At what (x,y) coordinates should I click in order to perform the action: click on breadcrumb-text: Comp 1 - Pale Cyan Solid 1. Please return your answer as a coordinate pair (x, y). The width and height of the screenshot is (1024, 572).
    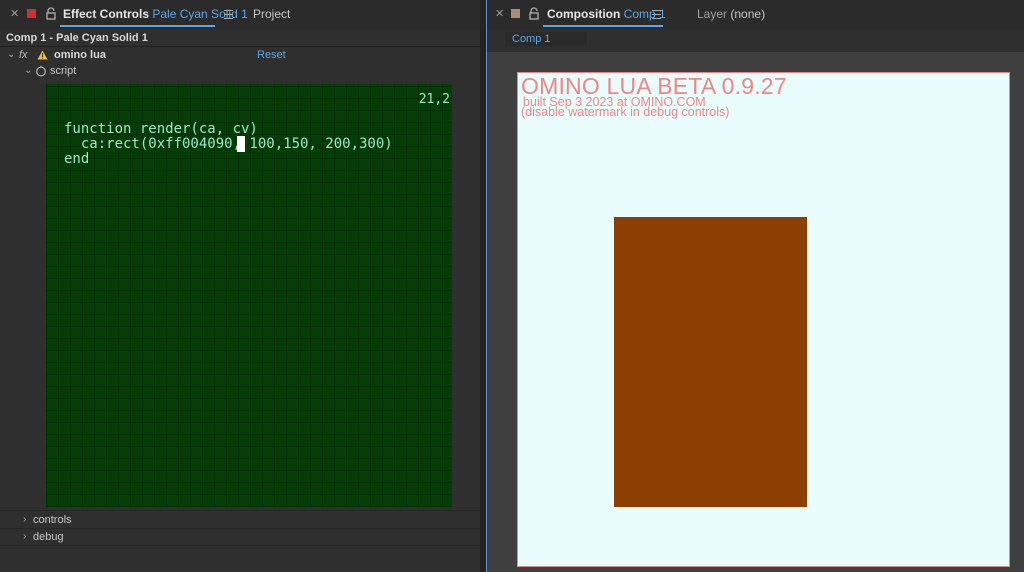
    Looking at the image, I should click on (77, 38).